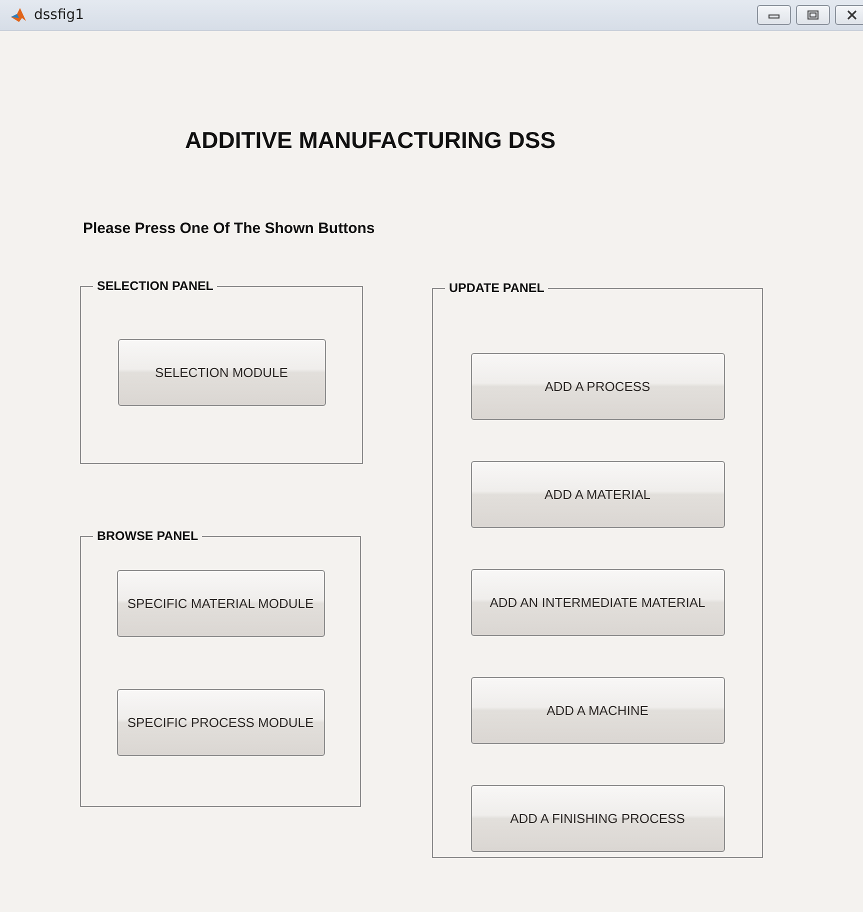 This screenshot has height=912, width=863. Describe the element at coordinates (220, 603) in the screenshot. I see `module-button: SPECIFIC MATERIAL MODULE` at that location.